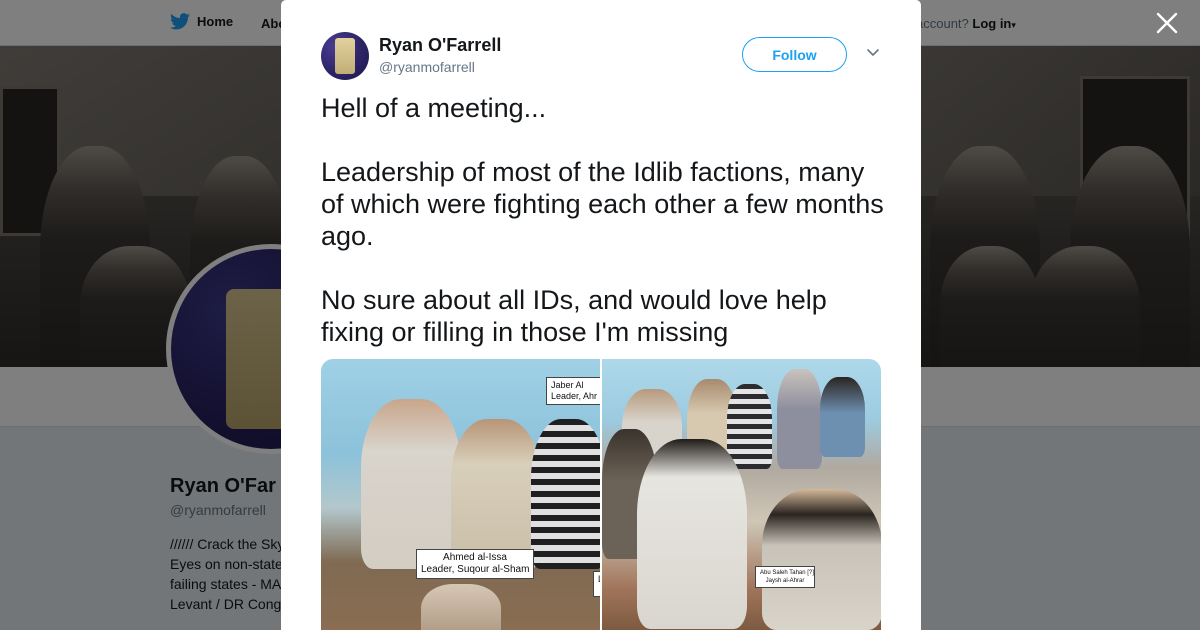  What do you see at coordinates (427, 67) in the screenshot?
I see `author-handle: @ryanmofarrell` at bounding box center [427, 67].